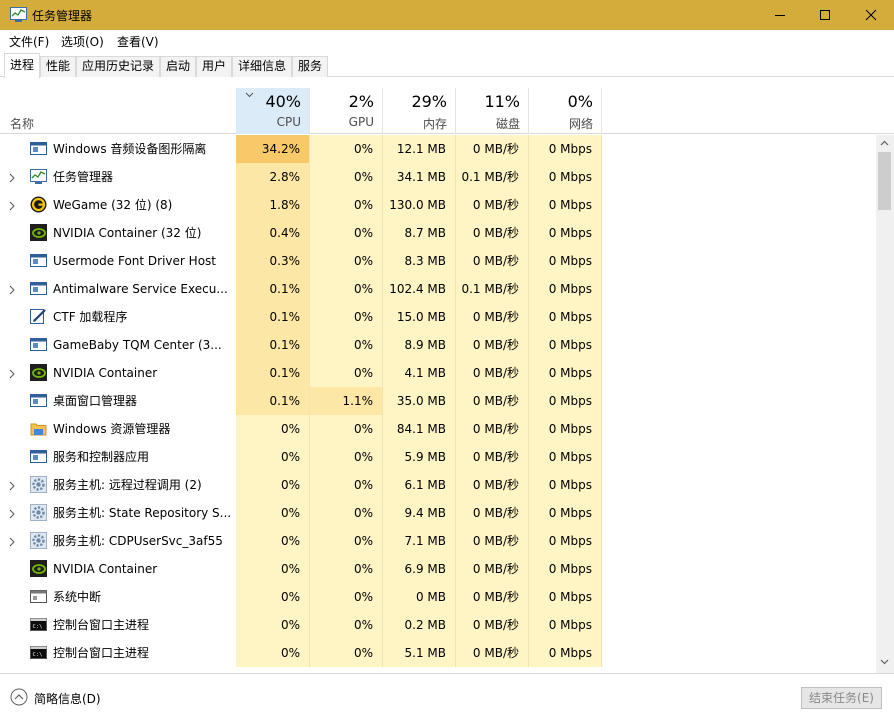 This screenshot has height=722, width=894. Describe the element at coordinates (438, 457) in the screenshot. I see `process-row: 服务和控制器应用 0% 0% 5.9 MB 0 MB/秒 0 Mbps` at that location.